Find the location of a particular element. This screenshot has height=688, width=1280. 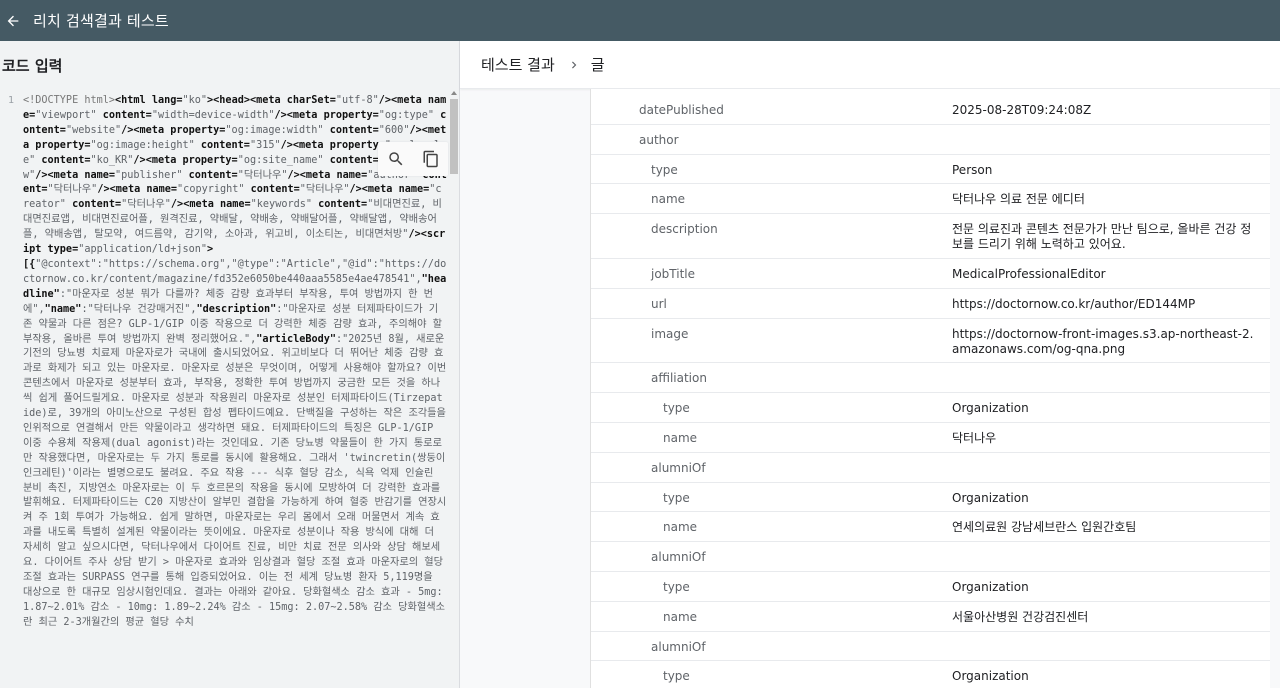

property-key: image is located at coordinates (670, 333).